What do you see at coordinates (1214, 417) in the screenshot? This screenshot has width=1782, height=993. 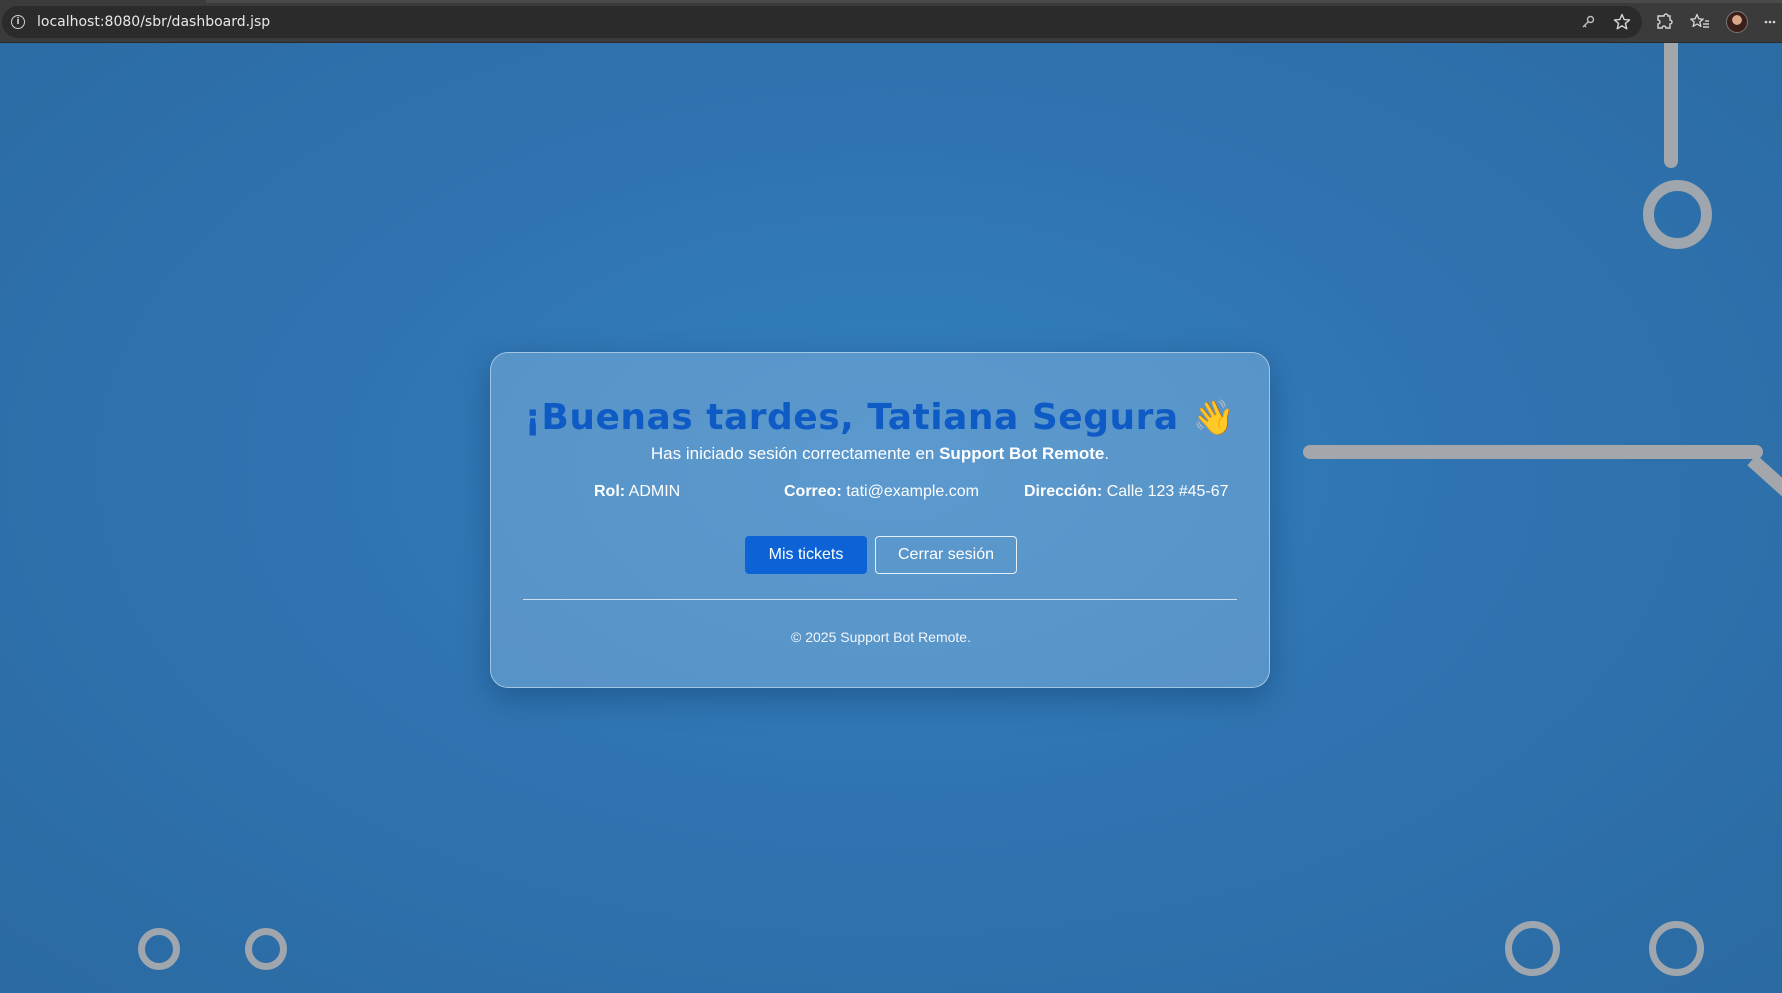 I see `wave-icon: 👋` at bounding box center [1214, 417].